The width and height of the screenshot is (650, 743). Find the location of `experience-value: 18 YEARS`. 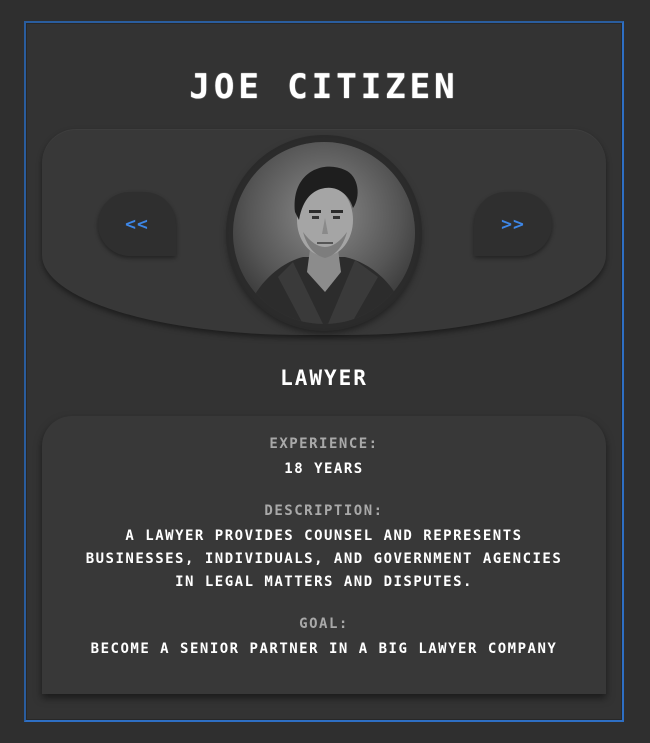

experience-value: 18 YEARS is located at coordinates (324, 469).